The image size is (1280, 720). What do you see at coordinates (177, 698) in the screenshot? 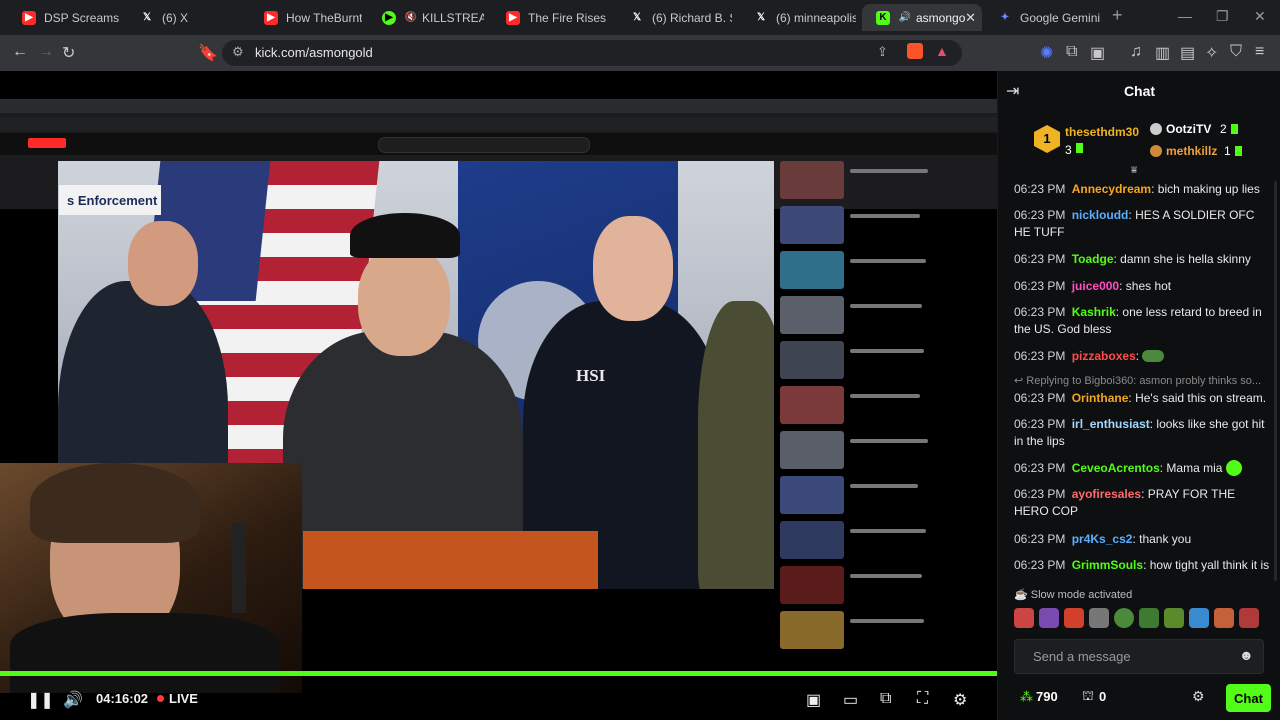
I see `live-indicator: LIVE` at bounding box center [177, 698].